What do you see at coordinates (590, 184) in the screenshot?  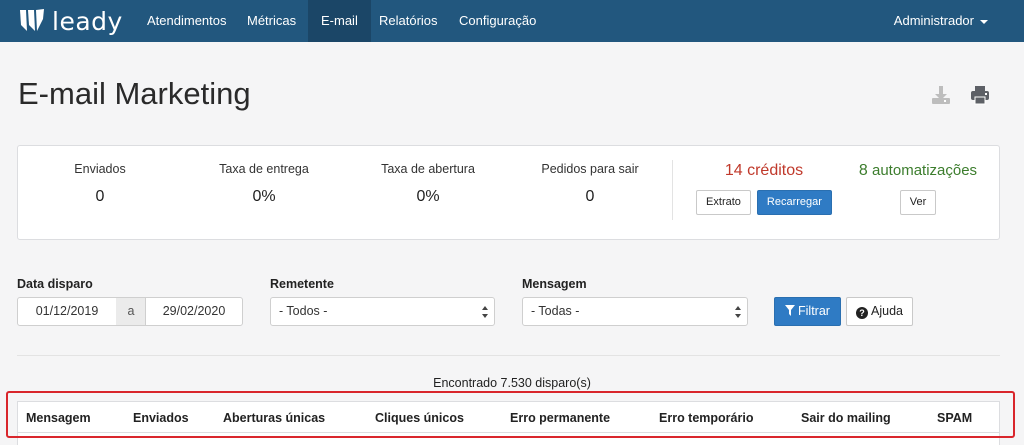 I see `stat-pedidos-sair: Pedidos para sair 0` at bounding box center [590, 184].